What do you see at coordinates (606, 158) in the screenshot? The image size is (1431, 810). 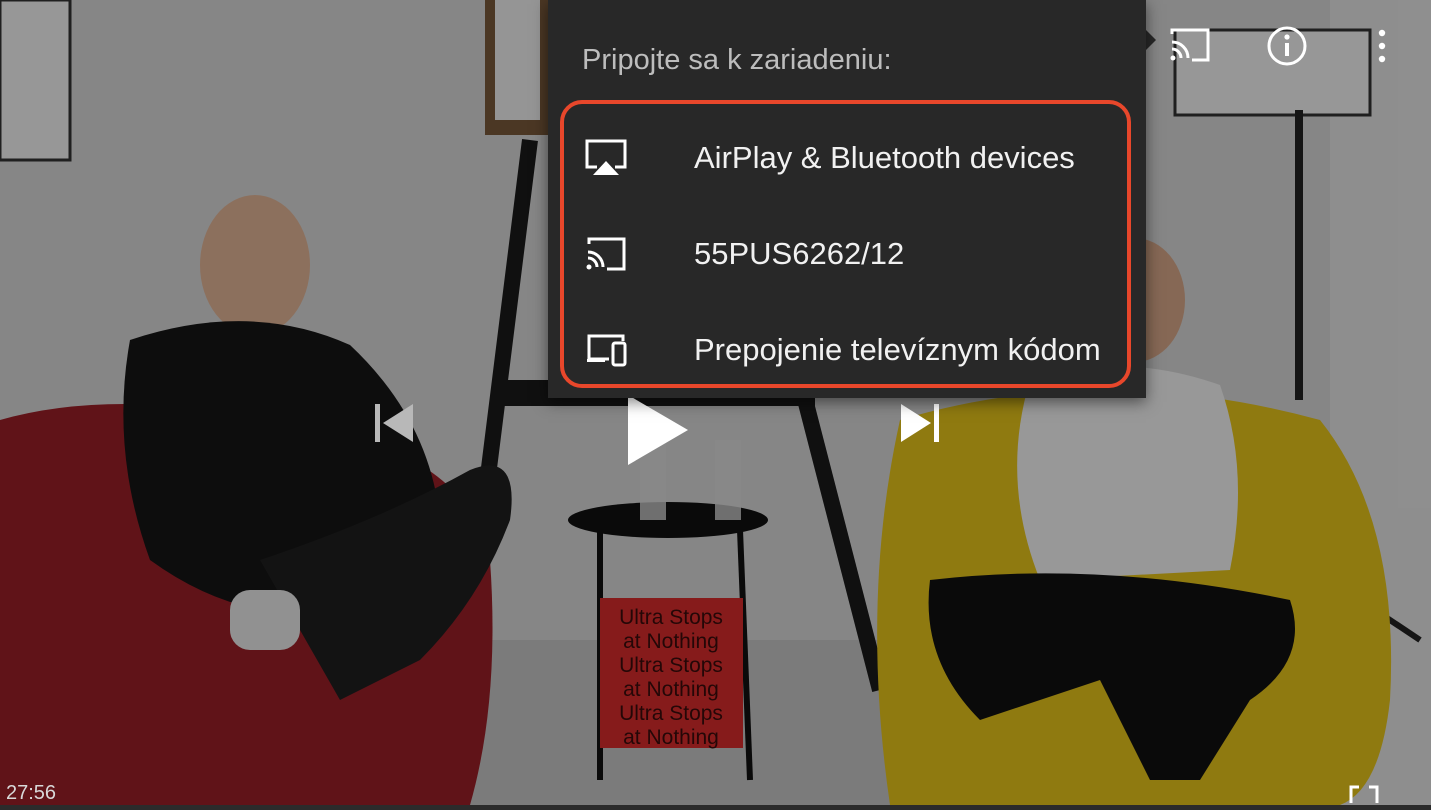 I see `airplay-icon` at bounding box center [606, 158].